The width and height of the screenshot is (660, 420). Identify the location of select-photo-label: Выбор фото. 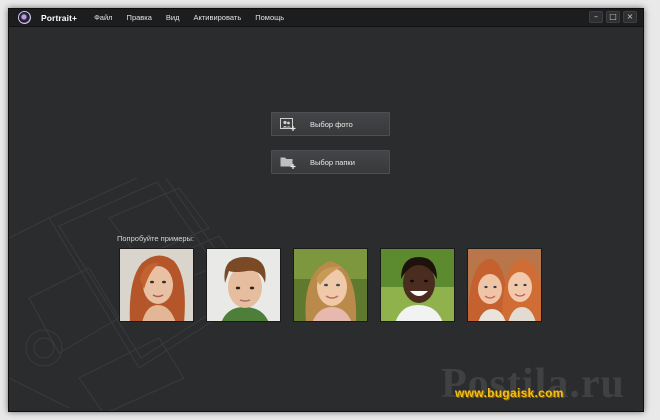
(331, 124).